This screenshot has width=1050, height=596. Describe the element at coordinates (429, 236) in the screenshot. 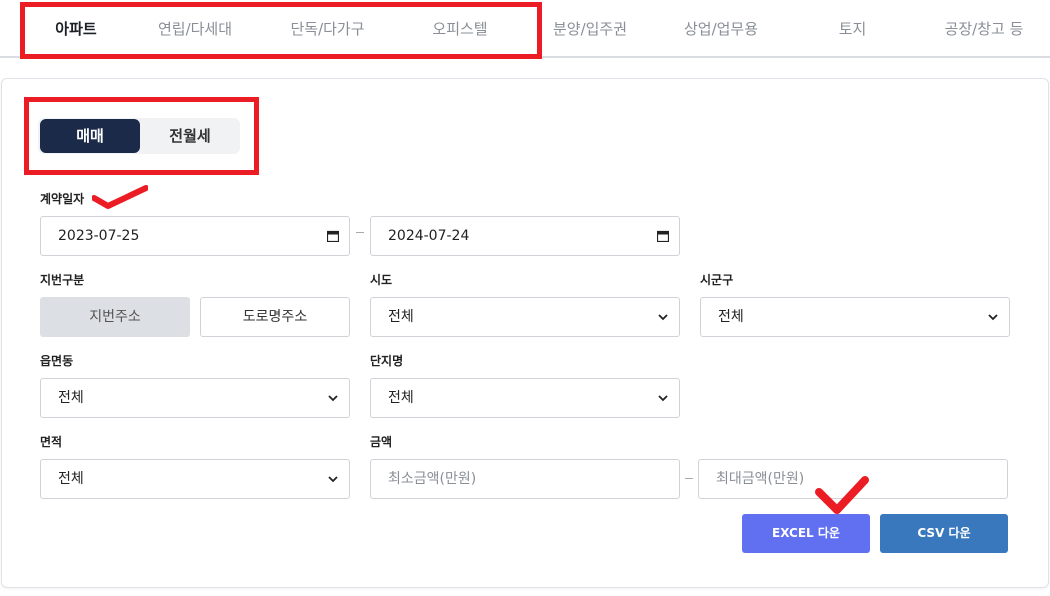

I see `contract-date-end-value: 2024-07-24` at that location.